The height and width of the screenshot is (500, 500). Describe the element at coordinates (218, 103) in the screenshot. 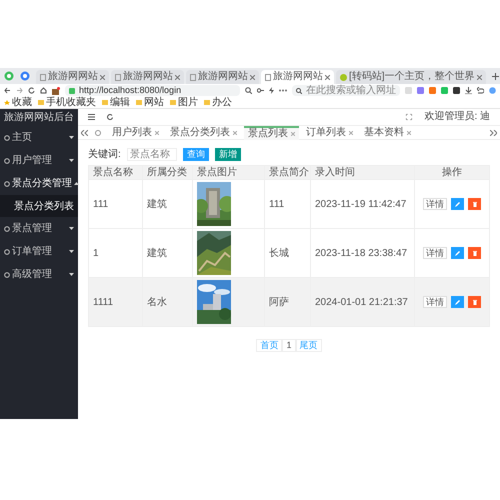

I see `bookmark: 办公` at that location.